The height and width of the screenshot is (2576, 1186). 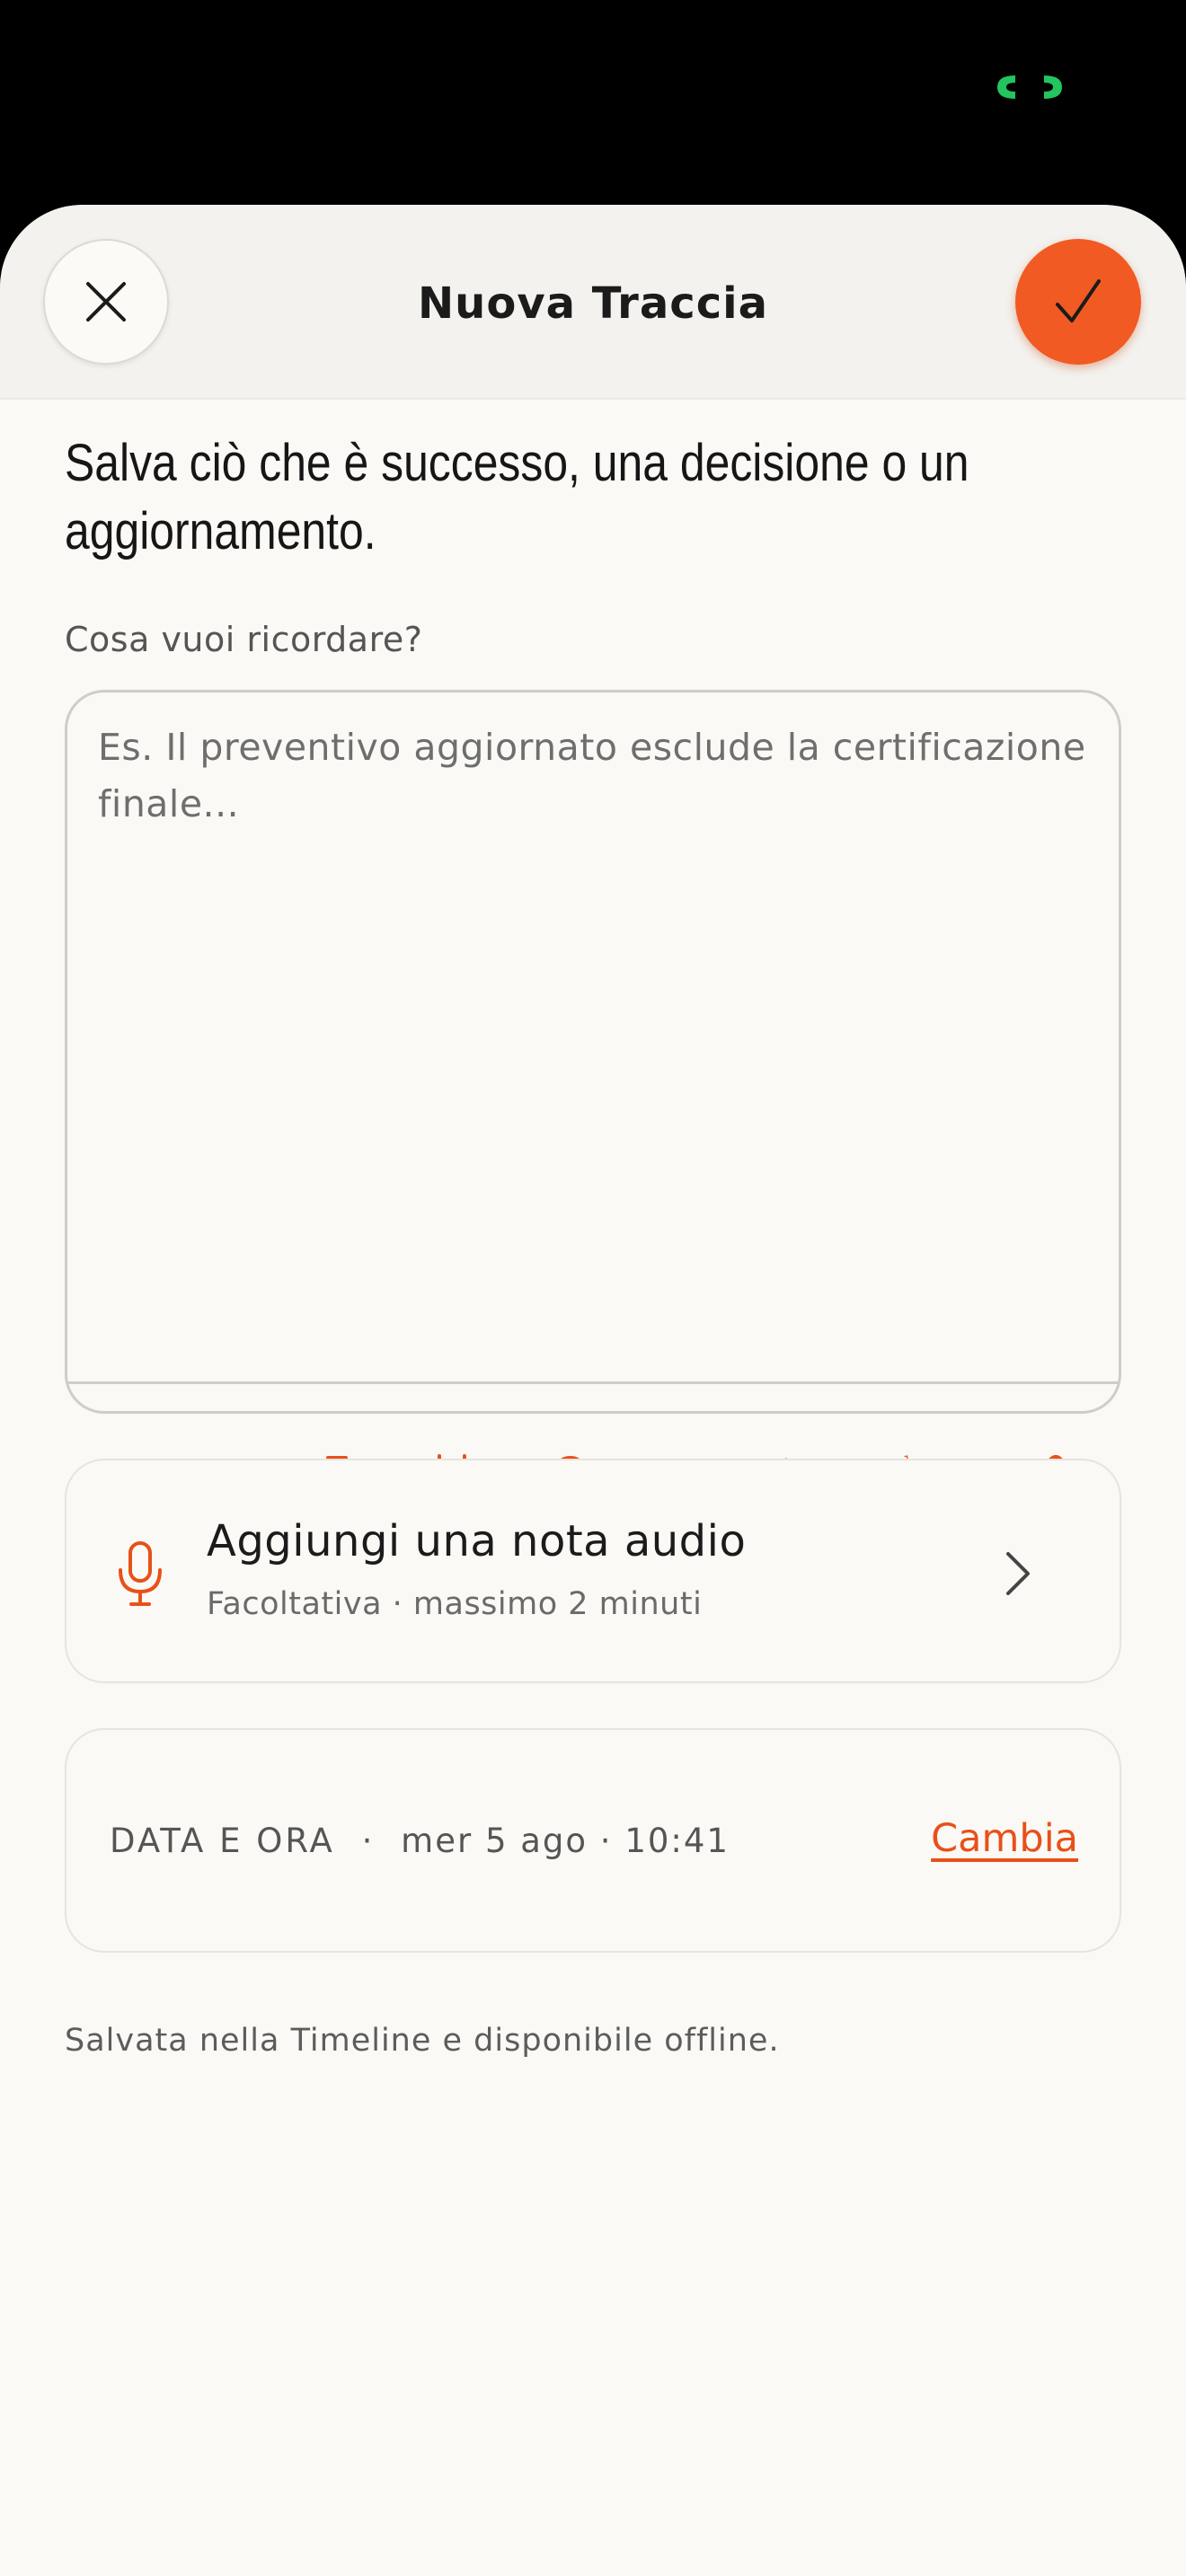 I want to click on date-time-value: mer 5 ago · 10:41, so click(x=565, y=1841).